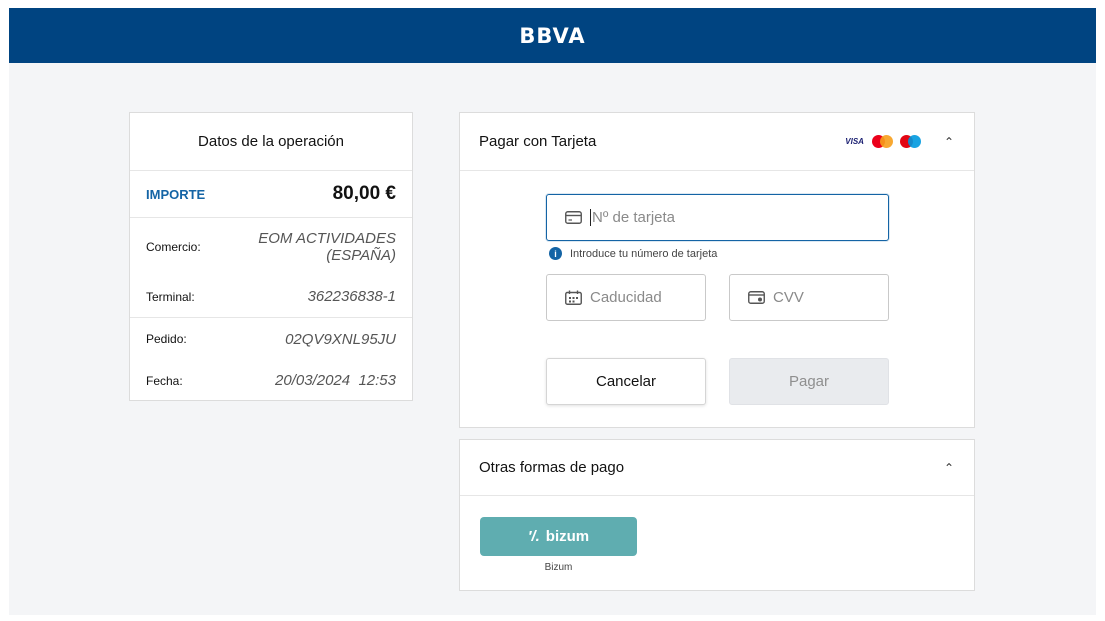 The image size is (1105, 621). Describe the element at coordinates (626, 381) in the screenshot. I see `cancel-button: Cancelar` at that location.